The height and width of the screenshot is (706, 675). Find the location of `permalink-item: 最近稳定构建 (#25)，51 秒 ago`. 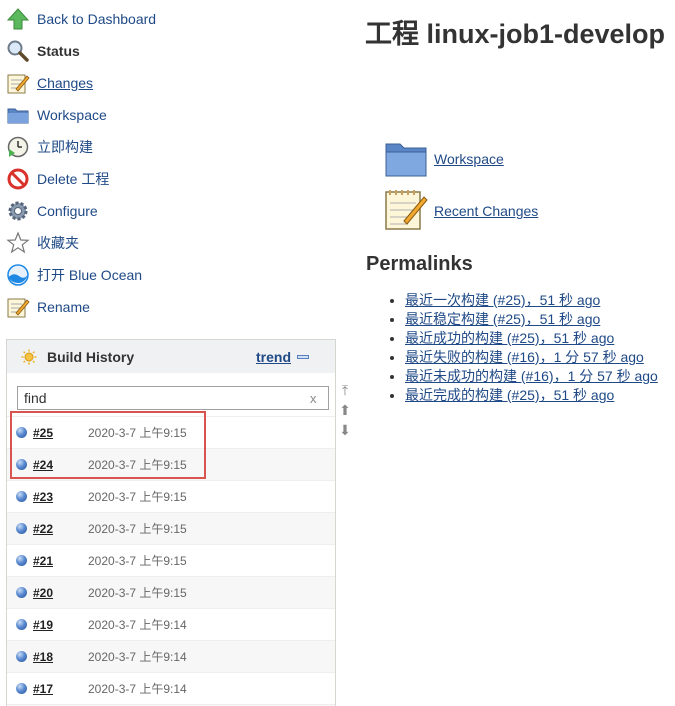

permalink-item: 最近稳定构建 (#25)，51 秒 ago is located at coordinates (531, 319).